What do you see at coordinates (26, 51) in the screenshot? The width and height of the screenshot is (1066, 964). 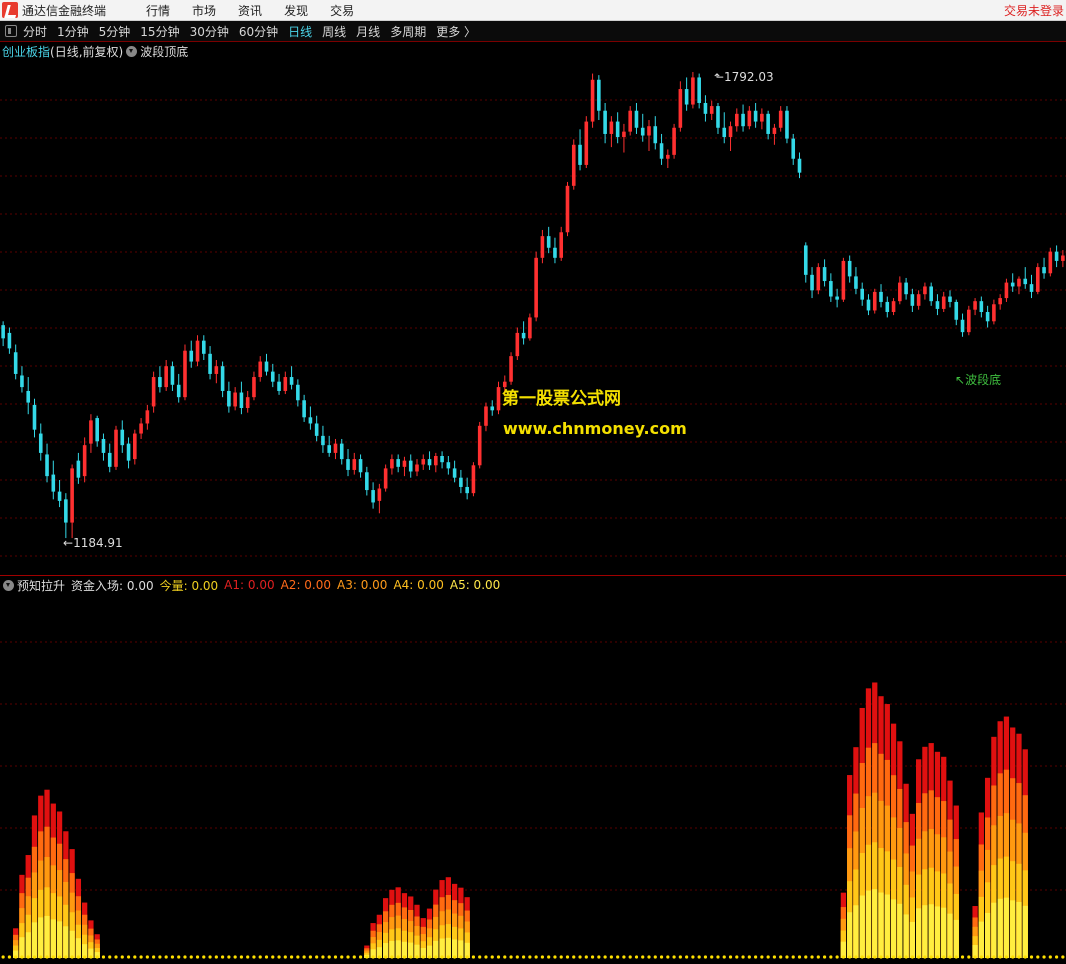 I see `index-title: 创业板指` at bounding box center [26, 51].